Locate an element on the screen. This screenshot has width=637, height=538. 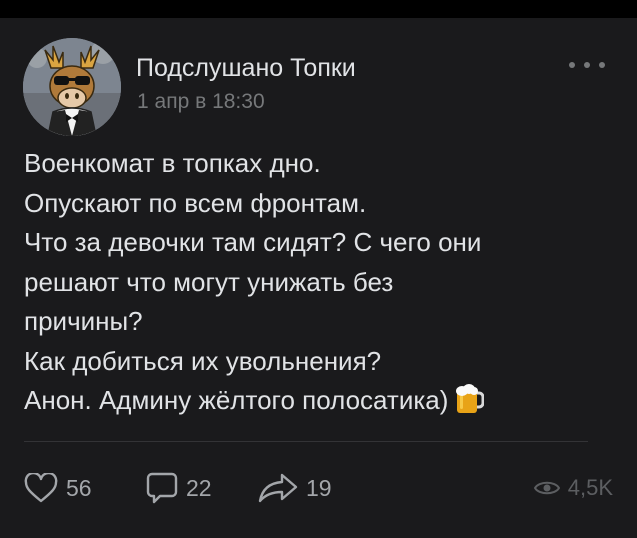
post-date: 1 апр в 18:30 is located at coordinates (201, 102).